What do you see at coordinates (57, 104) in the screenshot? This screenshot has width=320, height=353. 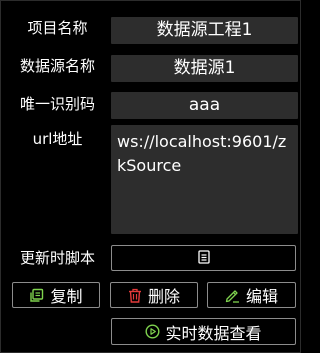 I see `unique-id-label: 唯一识别码` at bounding box center [57, 104].